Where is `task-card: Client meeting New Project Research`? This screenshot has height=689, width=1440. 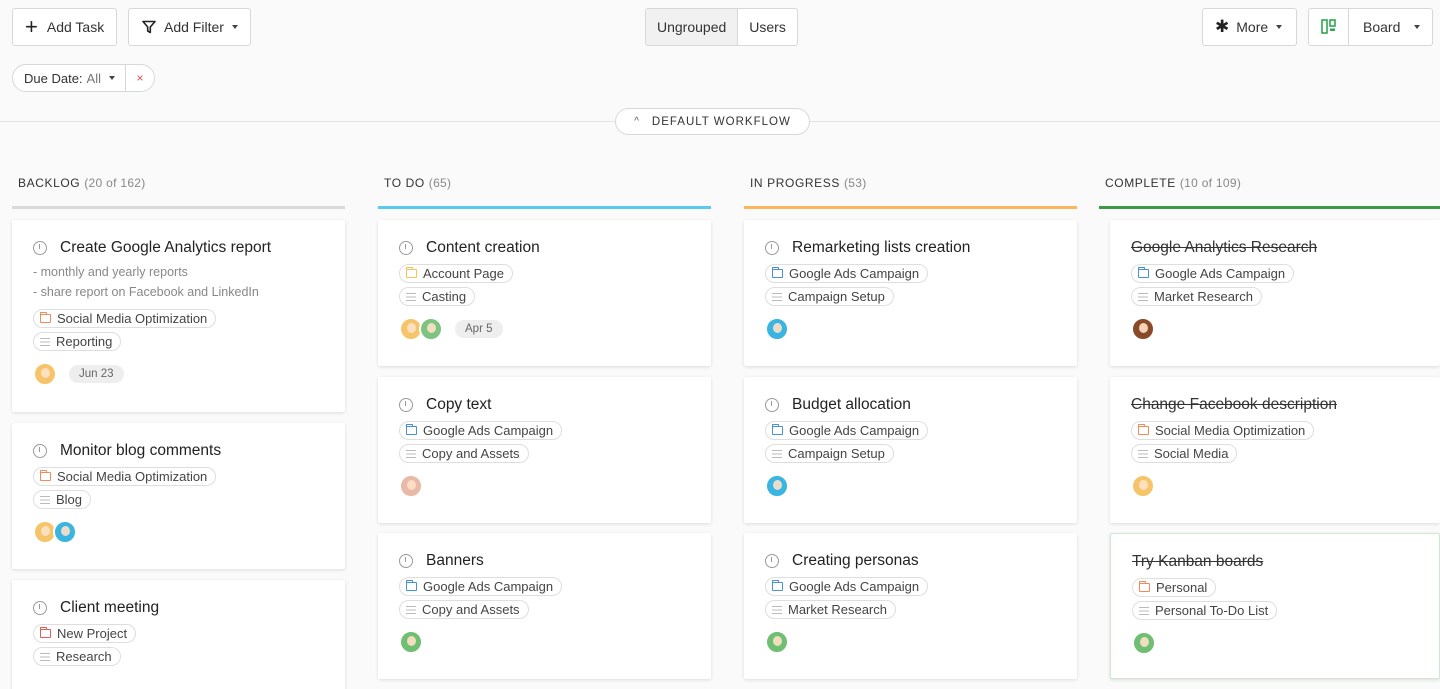 task-card: Client meeting New Project Research is located at coordinates (178, 634).